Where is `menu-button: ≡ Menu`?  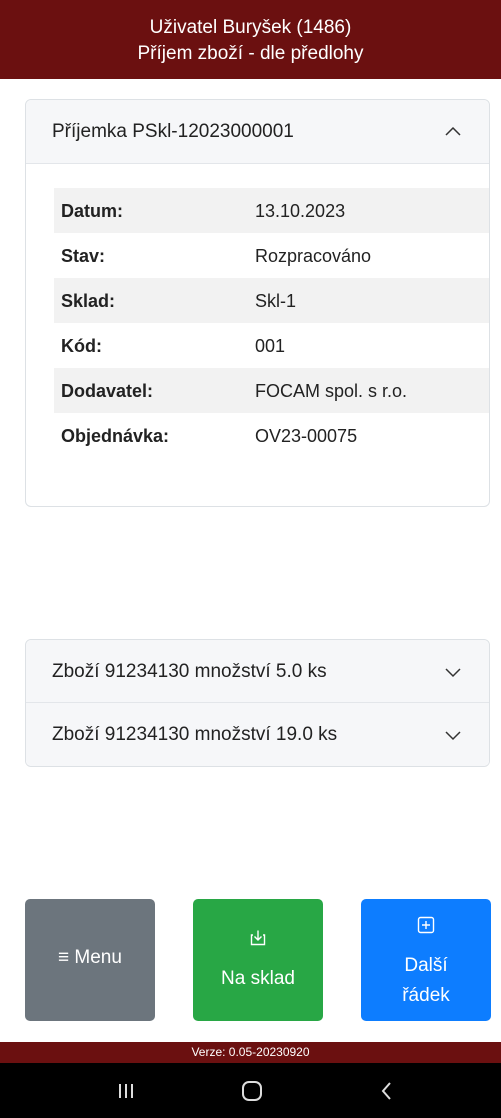
menu-button: ≡ Menu is located at coordinates (90, 960).